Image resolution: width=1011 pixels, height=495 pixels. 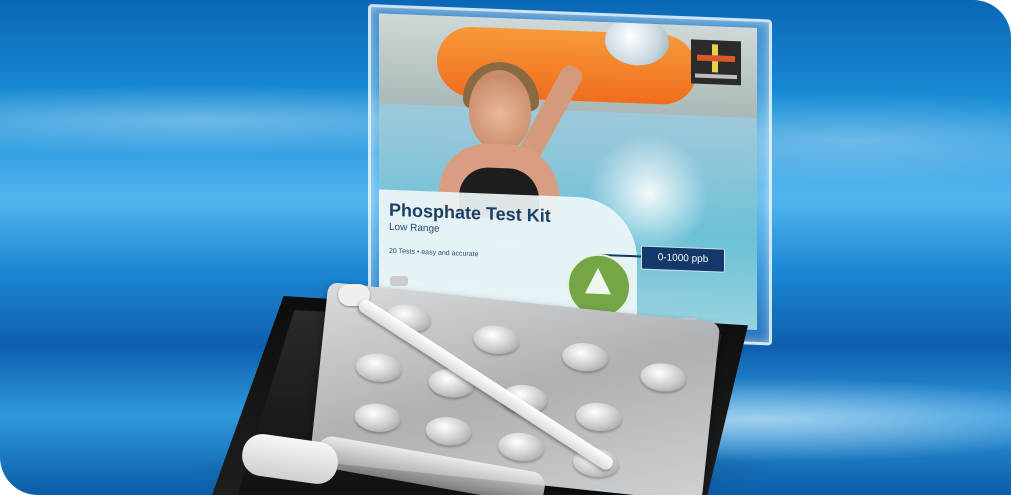 I want to click on range-label: 0-1000 ppb, so click(x=683, y=259).